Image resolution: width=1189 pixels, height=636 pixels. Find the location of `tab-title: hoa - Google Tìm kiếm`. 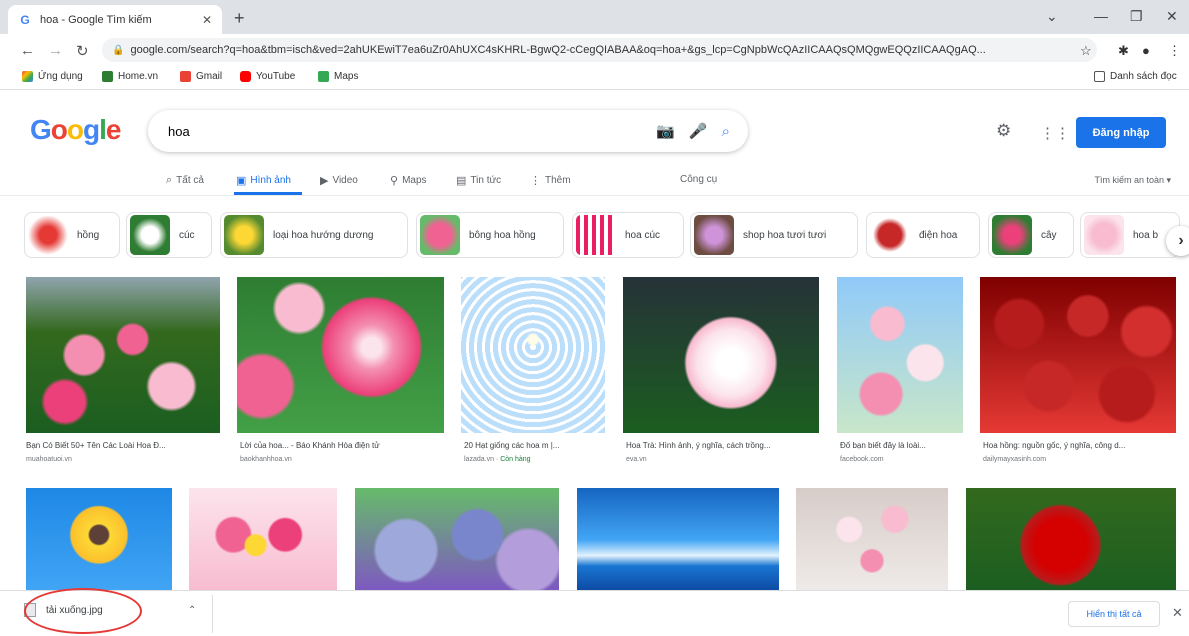

tab-title: hoa - Google Tìm kiếm is located at coordinates (96, 19).